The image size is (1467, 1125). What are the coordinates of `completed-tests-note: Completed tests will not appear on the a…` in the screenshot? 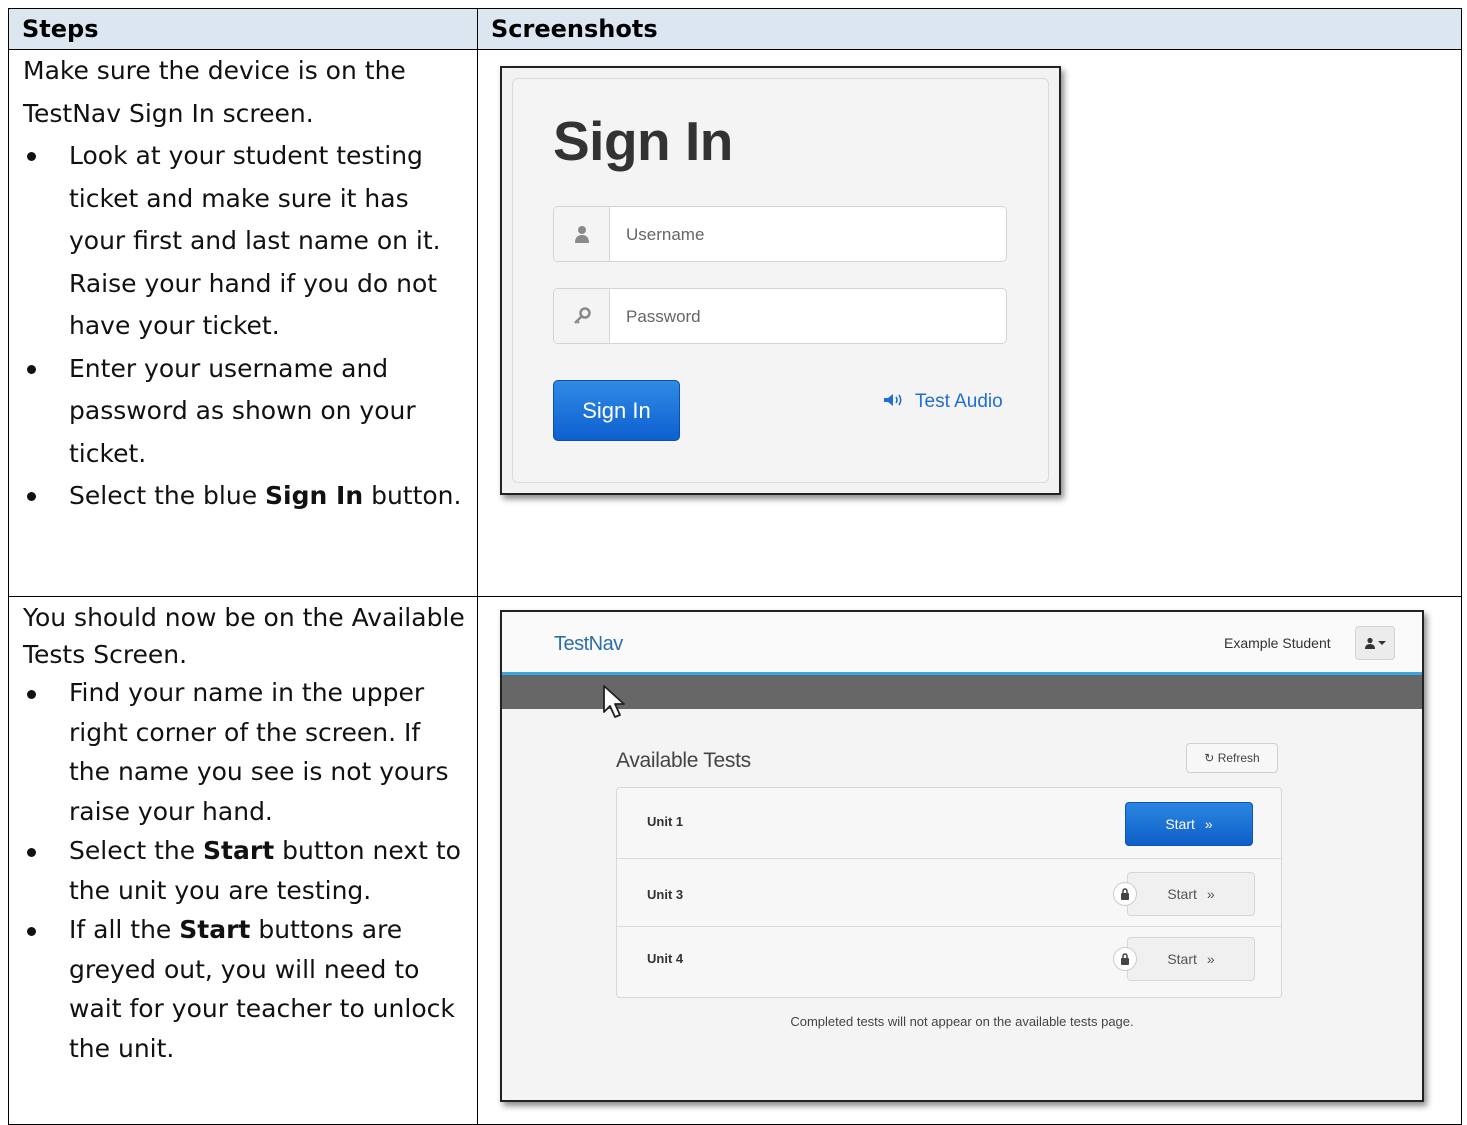 It's located at (962, 1021).